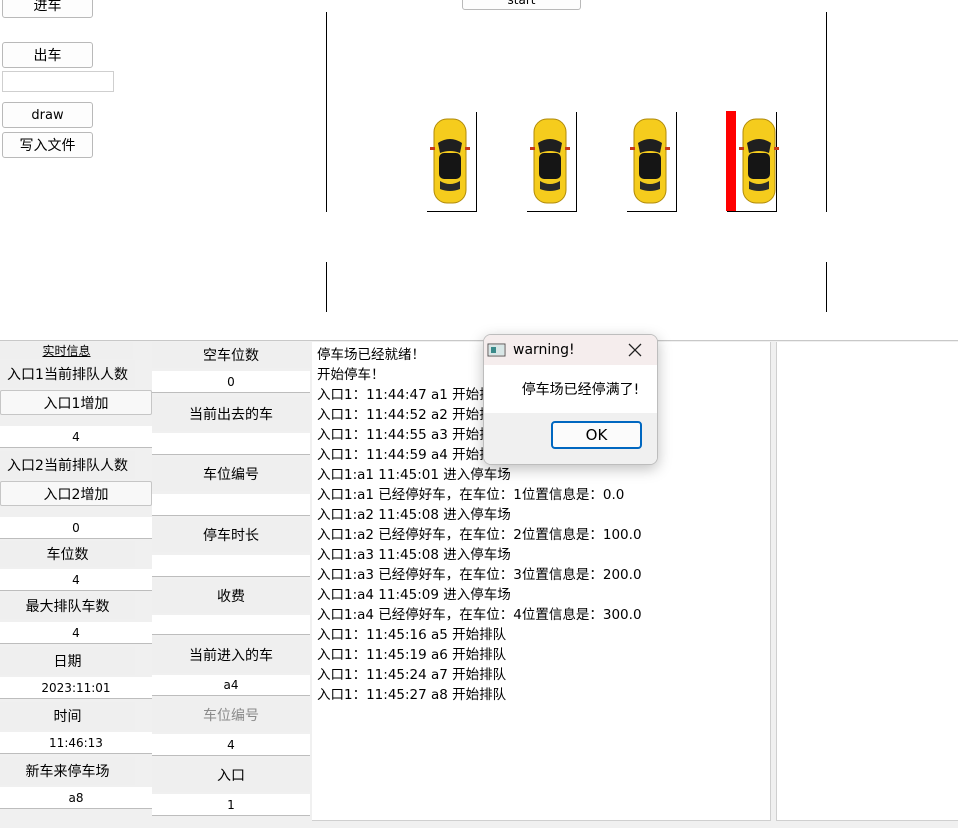  I want to click on max-queue-value: 4, so click(76, 633).